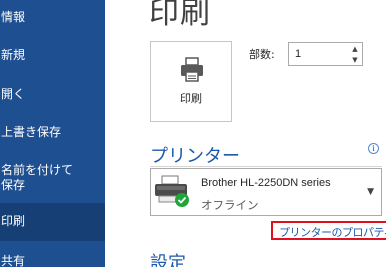  I want to click on sidebar-item-share: 共有, so click(52, 260).